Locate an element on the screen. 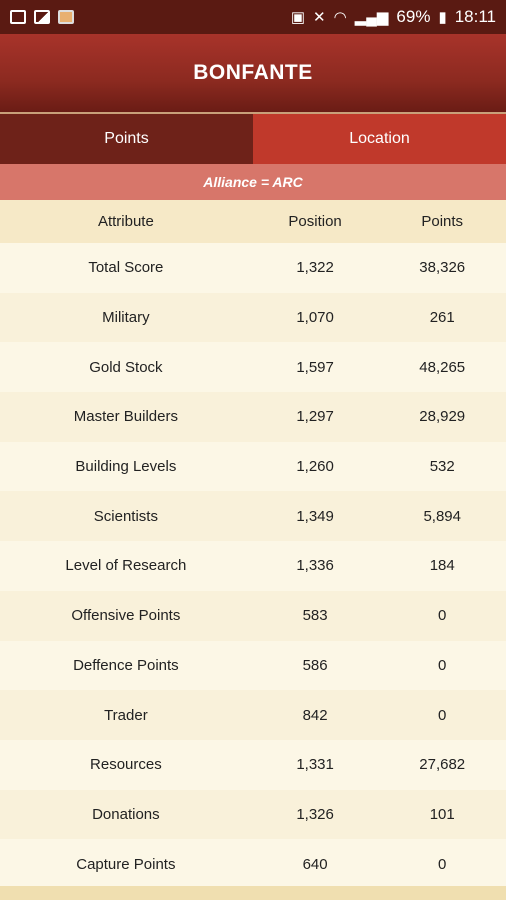 Image resolution: width=506 pixels, height=900 pixels. position-cell: 586 is located at coordinates (315, 665).